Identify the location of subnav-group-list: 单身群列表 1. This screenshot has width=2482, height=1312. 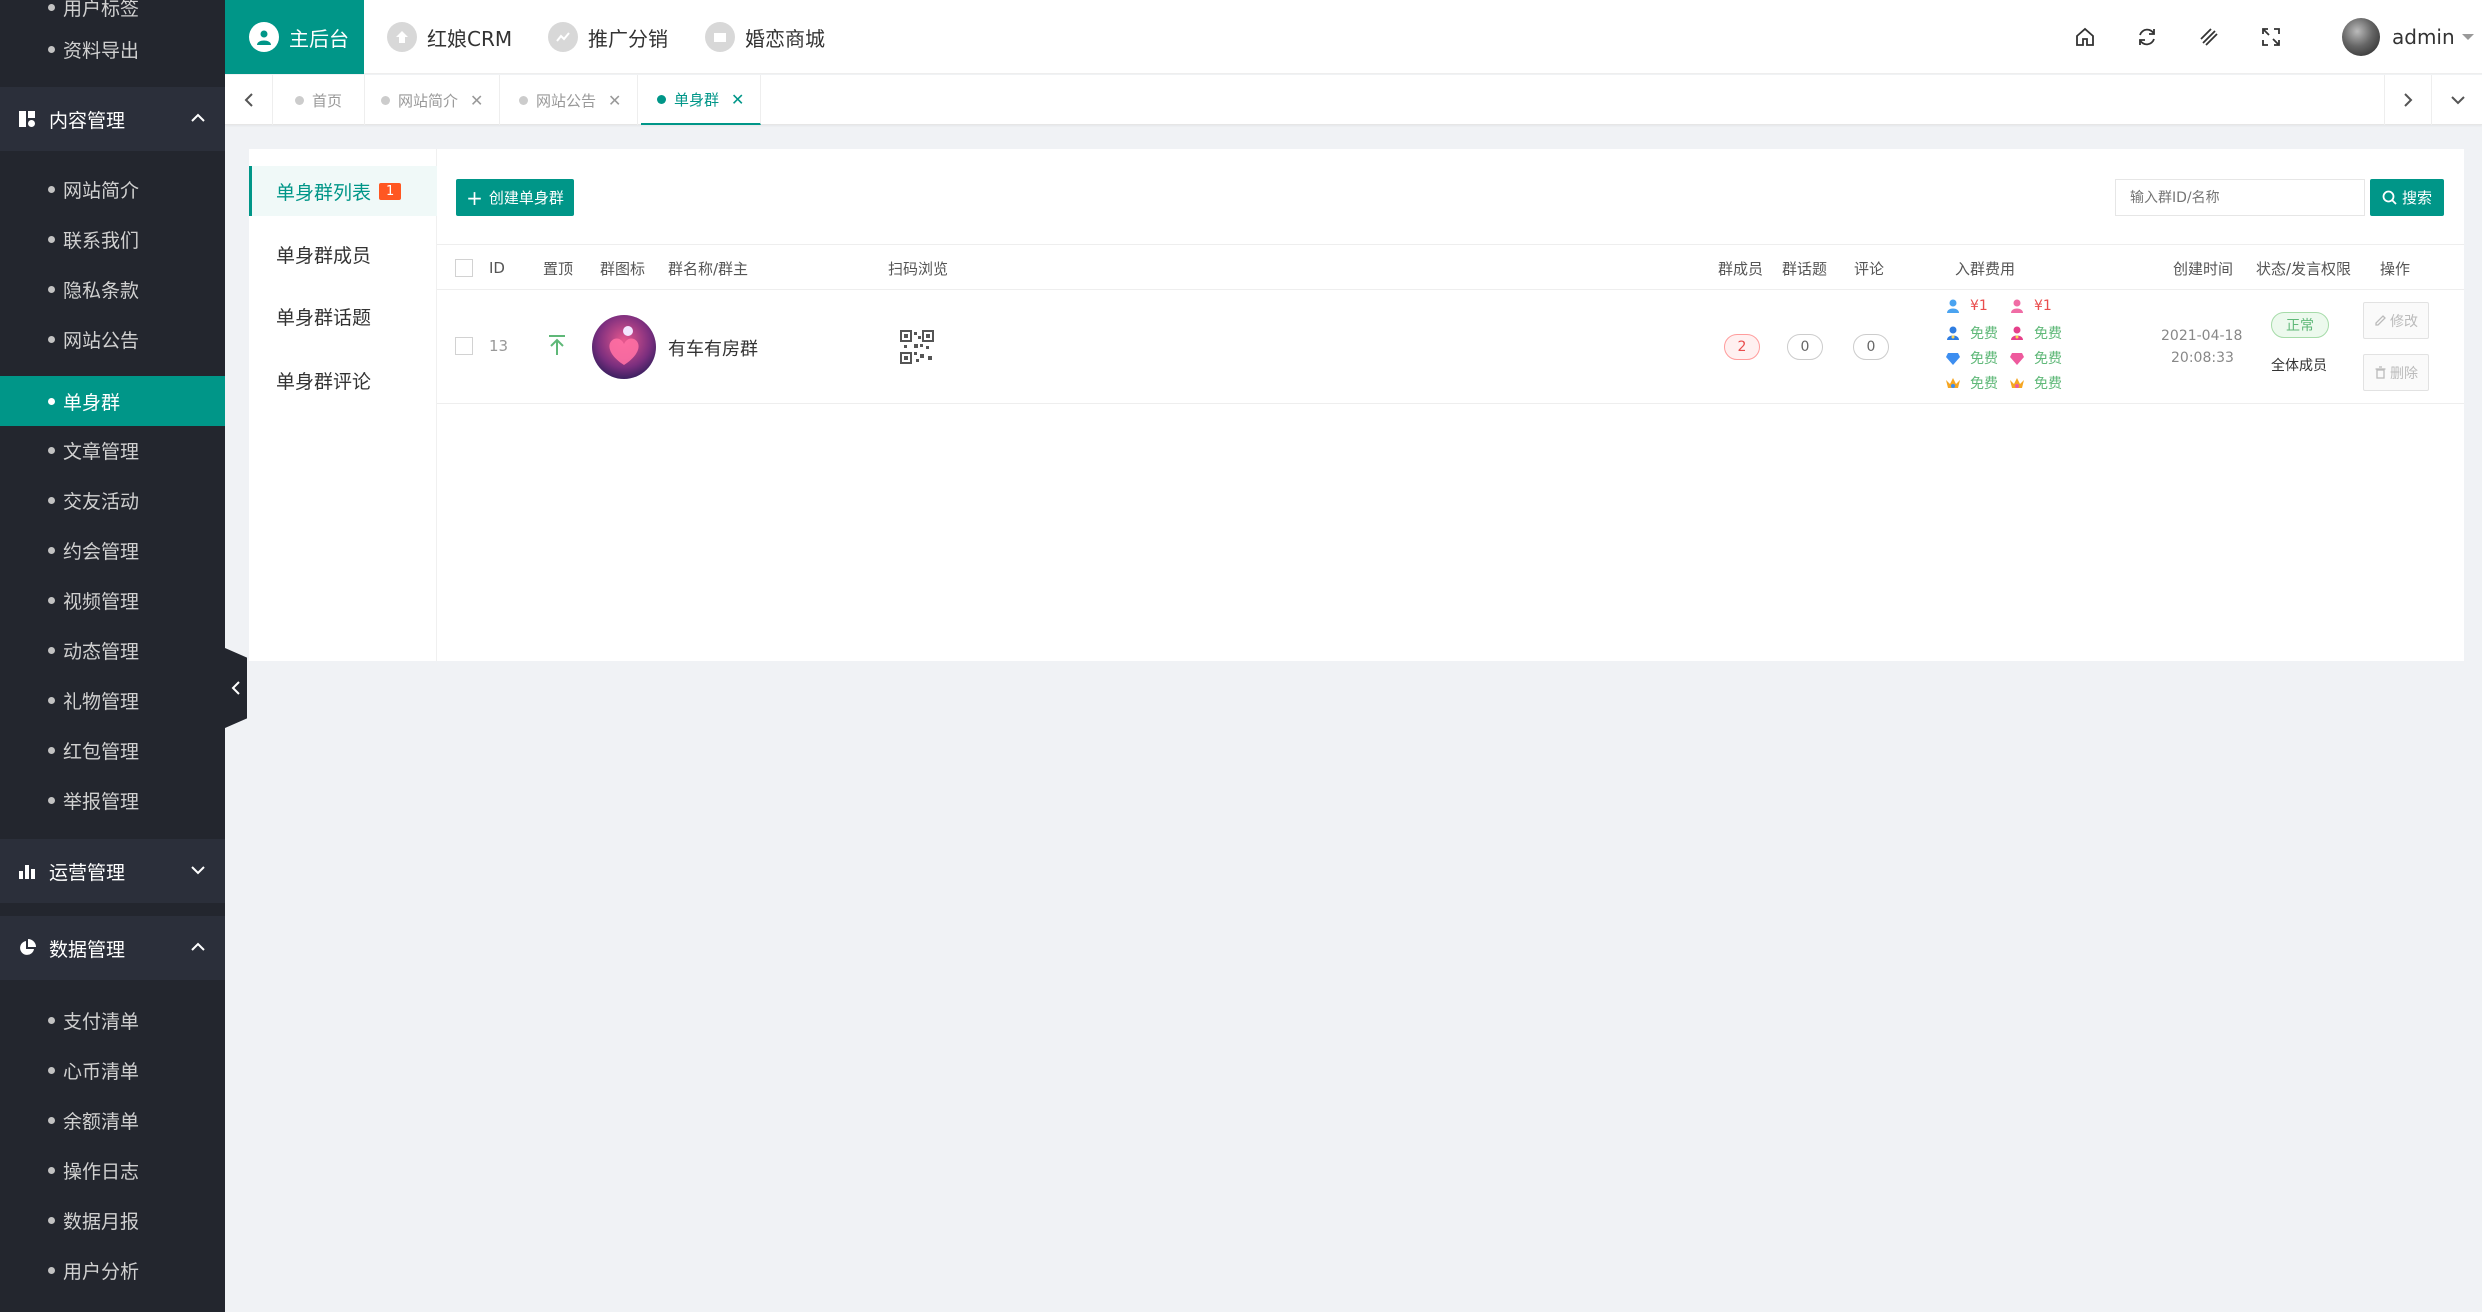
(343, 191).